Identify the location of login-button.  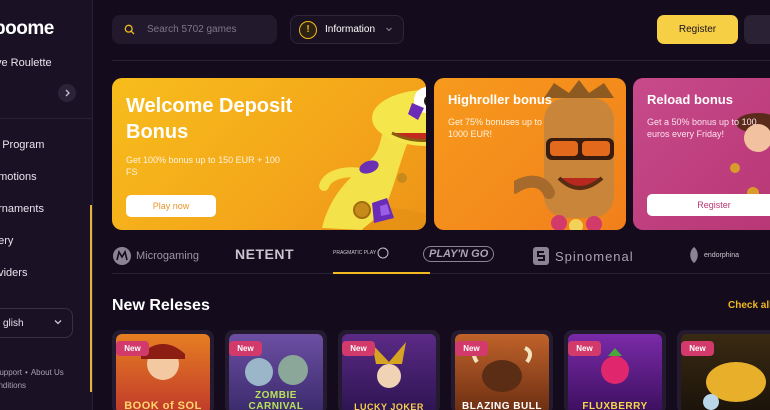
(757, 29).